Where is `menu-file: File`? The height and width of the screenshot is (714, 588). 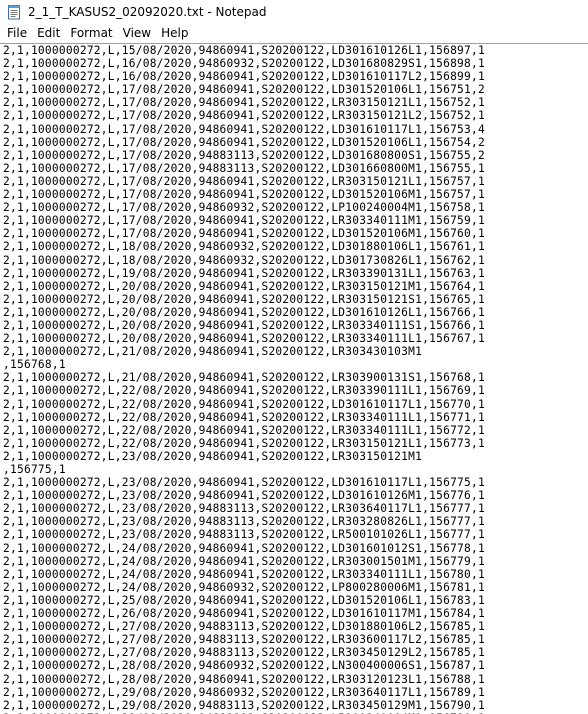
menu-file: File is located at coordinates (17, 33).